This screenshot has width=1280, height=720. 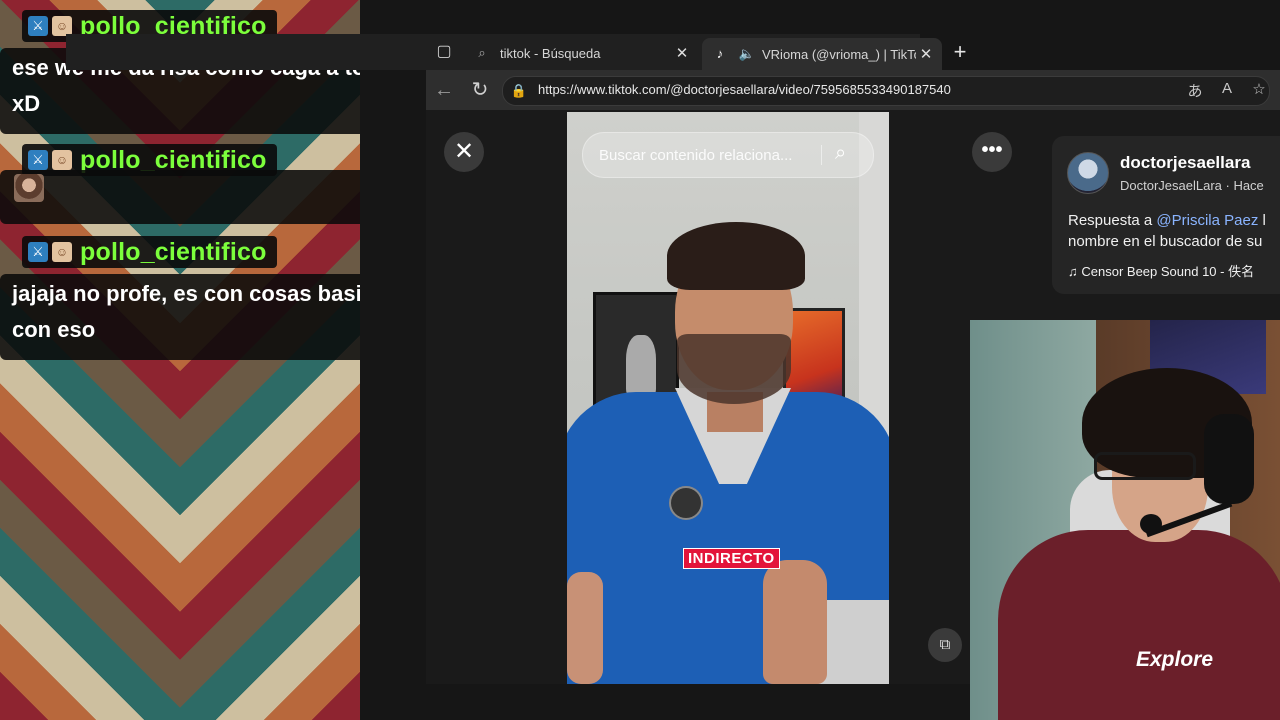 I want to click on description-rest: l, so click(x=1262, y=220).